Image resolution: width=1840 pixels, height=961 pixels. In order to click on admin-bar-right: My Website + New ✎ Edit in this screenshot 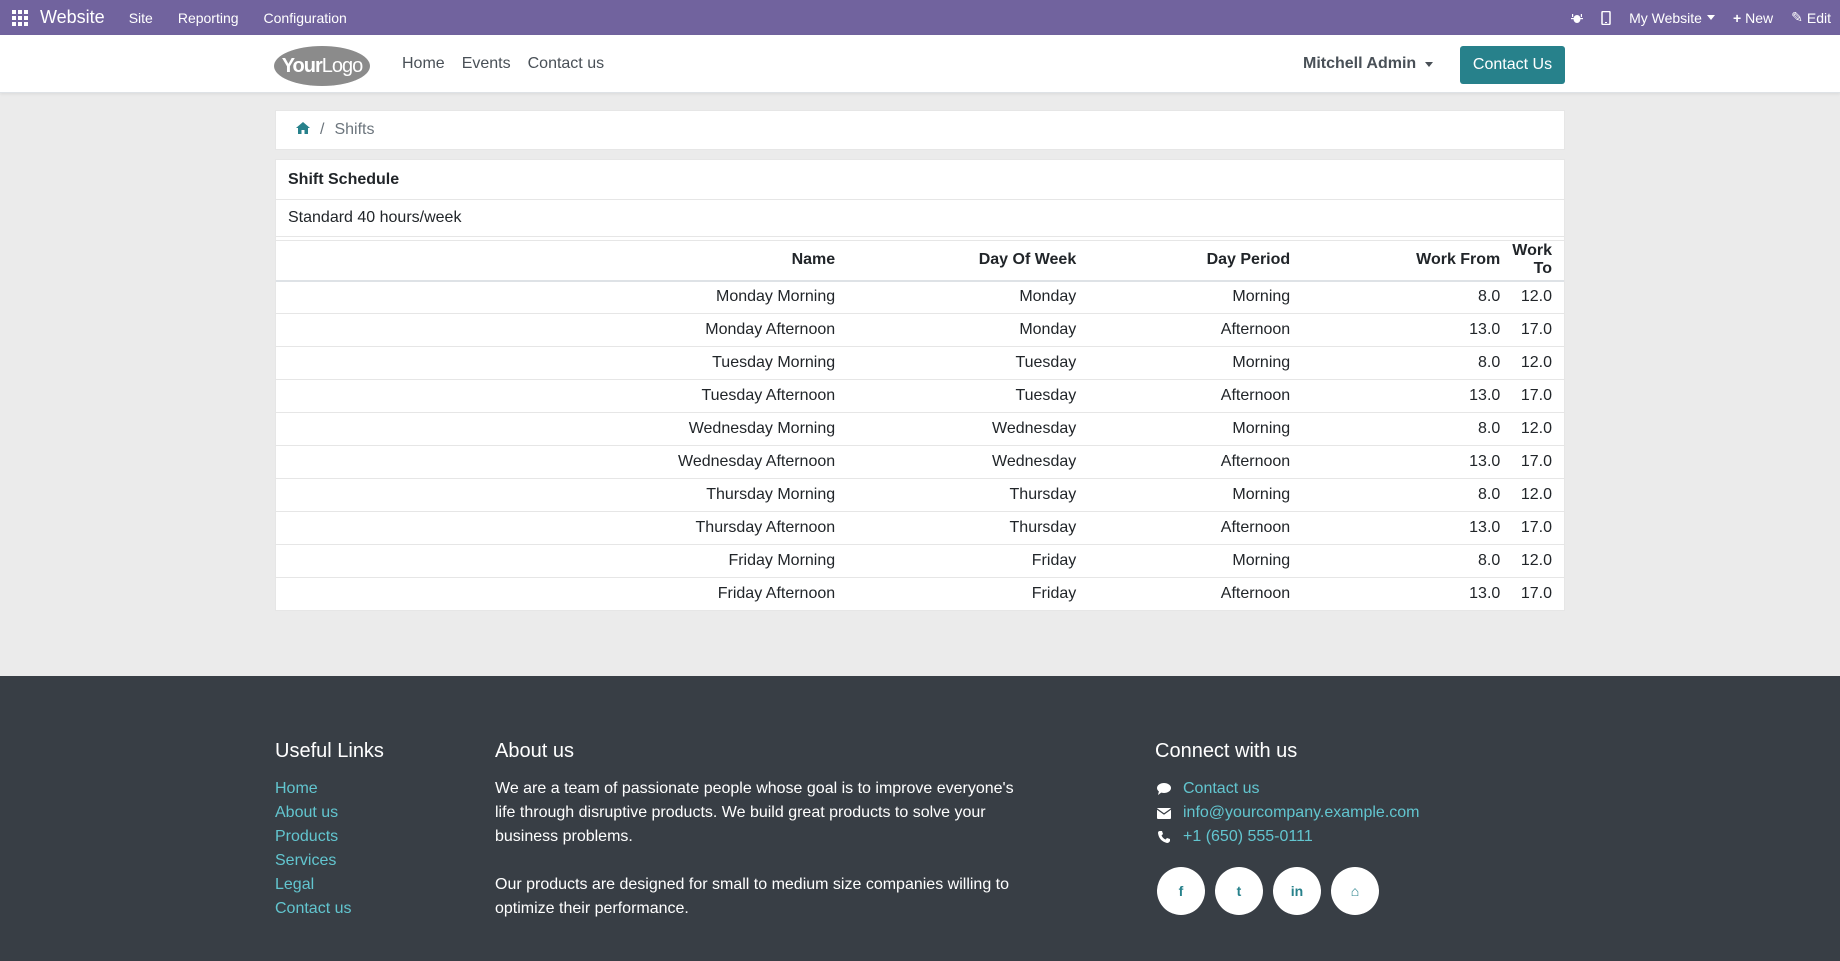, I will do `click(1705, 17)`.